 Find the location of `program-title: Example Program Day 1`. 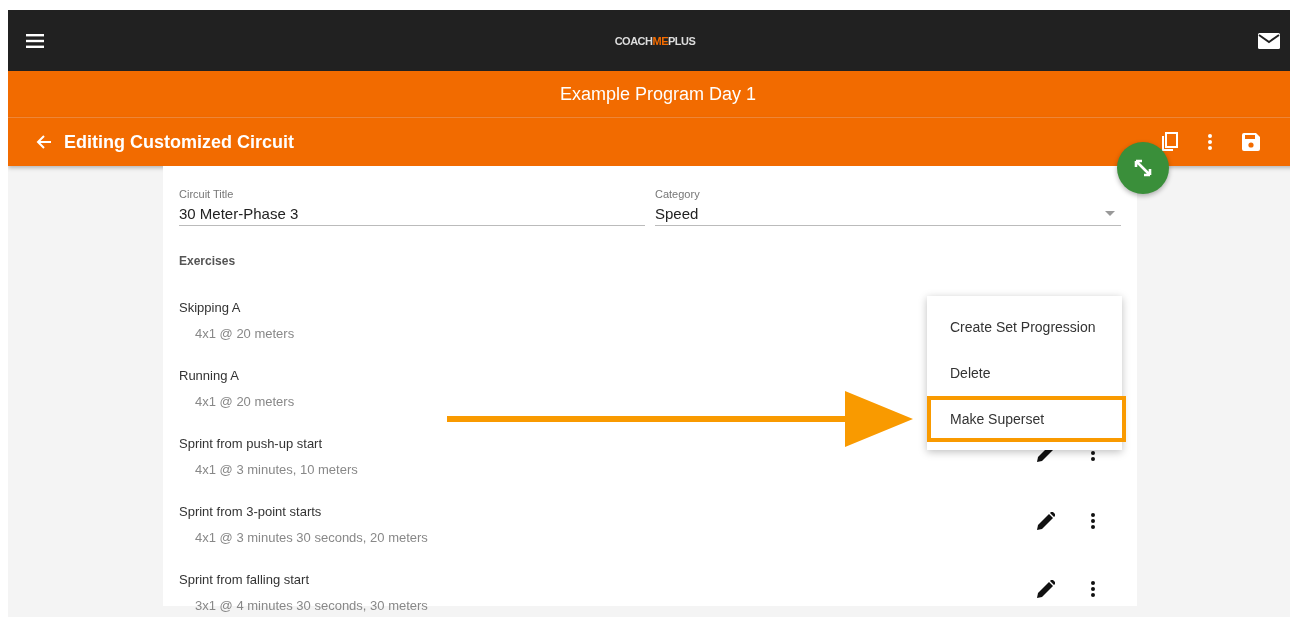

program-title: Example Program Day 1 is located at coordinates (658, 94).